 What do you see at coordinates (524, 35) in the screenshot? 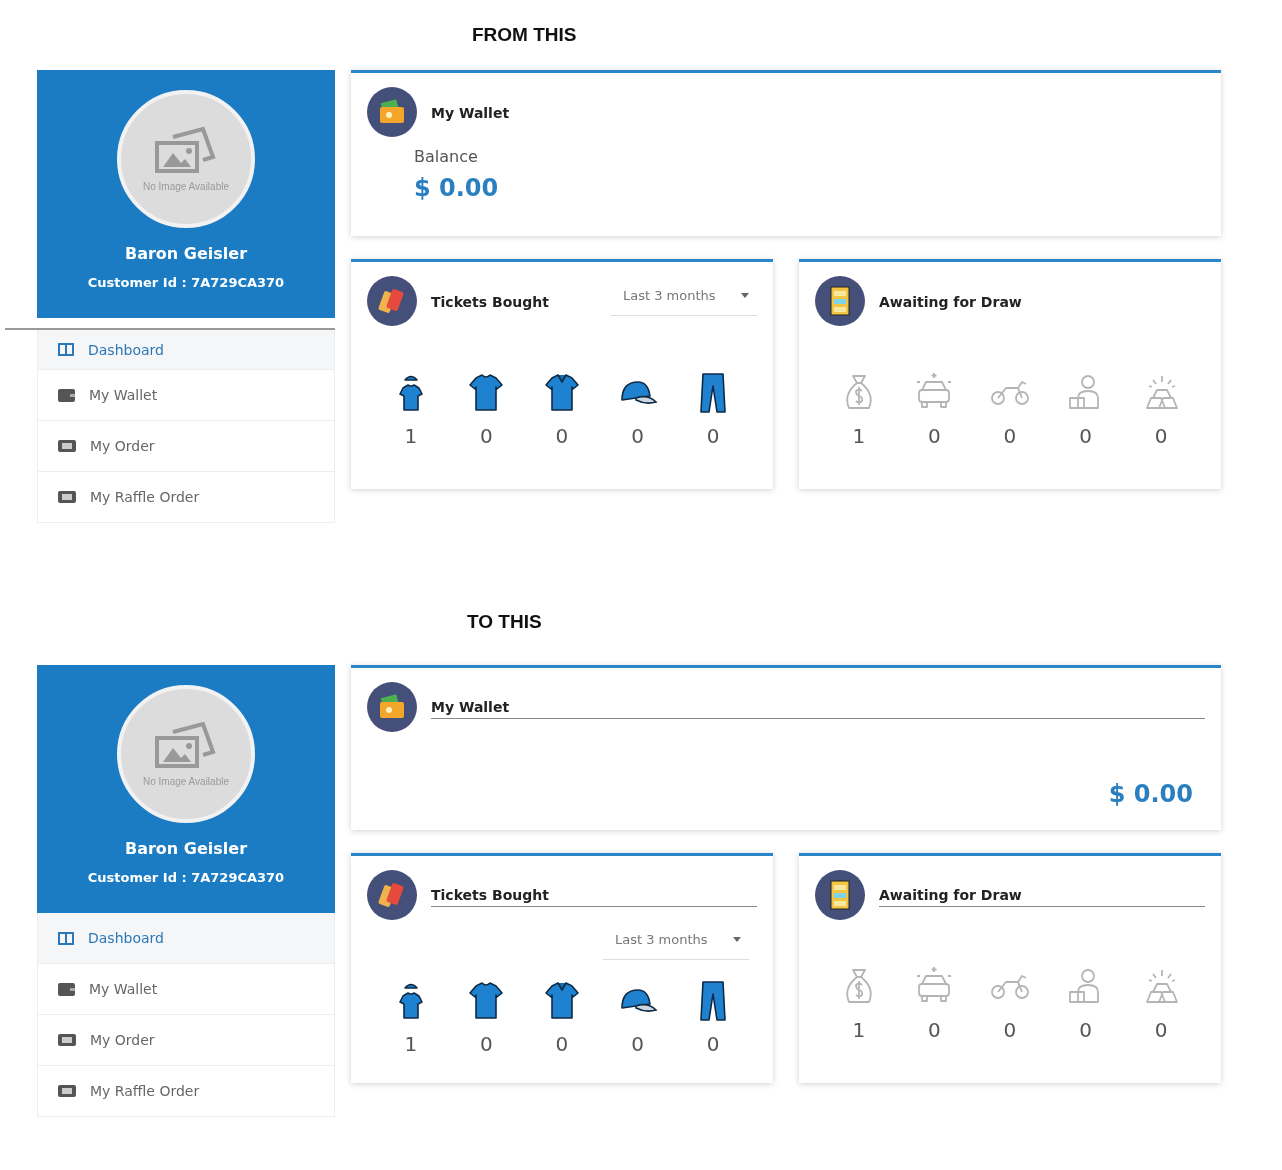
I see `section-heading: FROM THIS` at bounding box center [524, 35].